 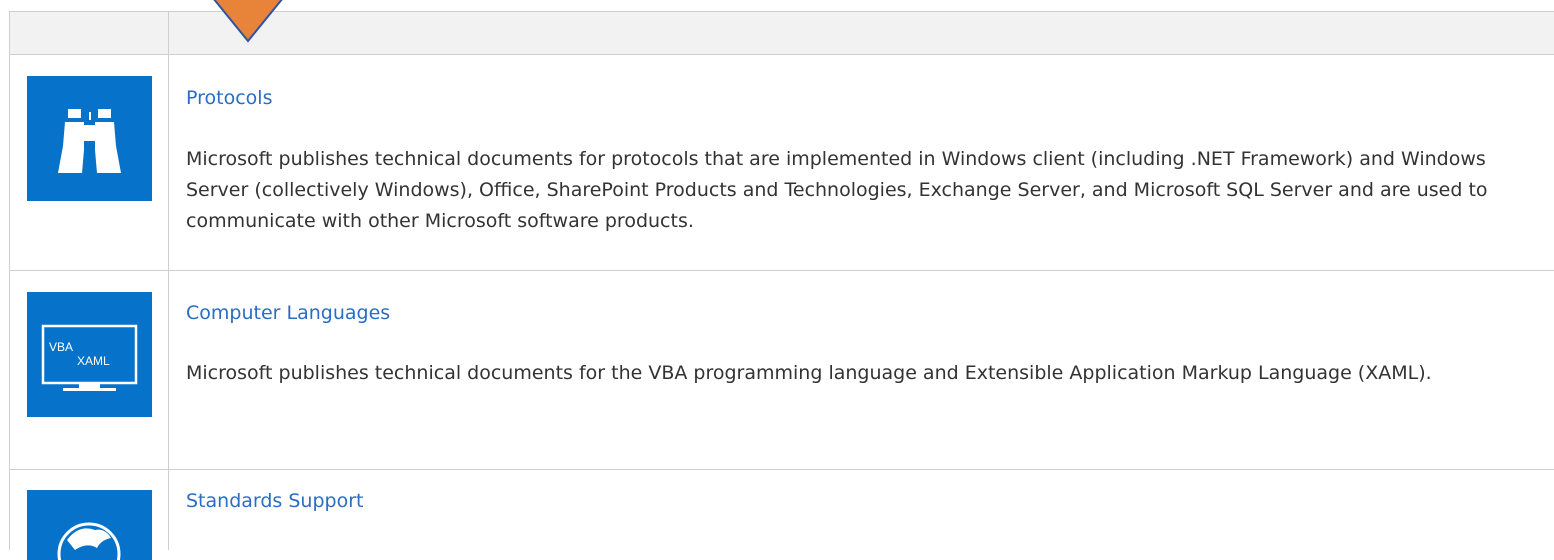 What do you see at coordinates (89, 525) in the screenshot?
I see `globe-icon` at bounding box center [89, 525].